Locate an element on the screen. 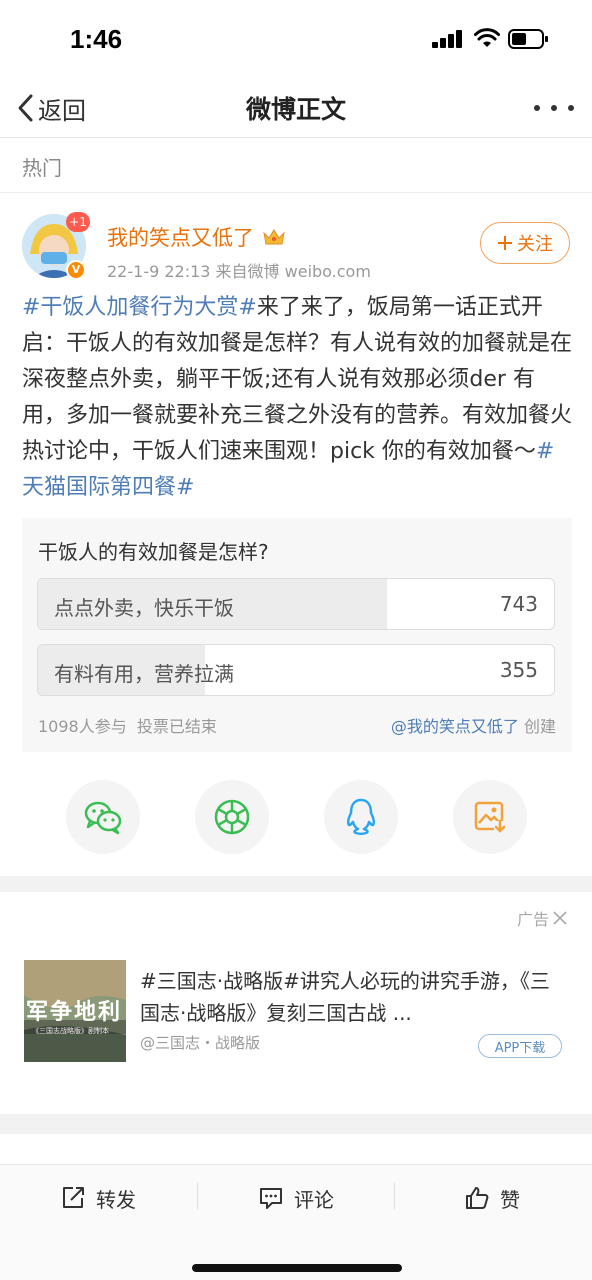 This screenshot has height=1280, width=592. username-link: 我的笑点又低了 is located at coordinates (196, 237).